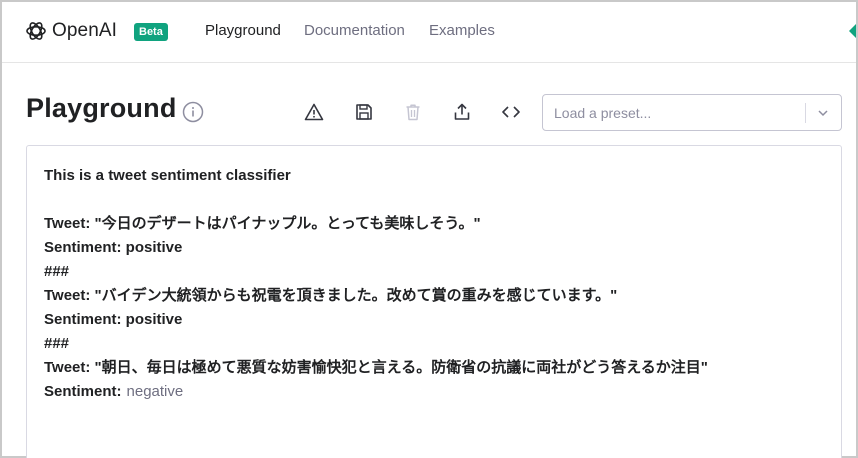 This screenshot has width=858, height=458. What do you see at coordinates (805, 113) in the screenshot?
I see `preset-divider` at bounding box center [805, 113].